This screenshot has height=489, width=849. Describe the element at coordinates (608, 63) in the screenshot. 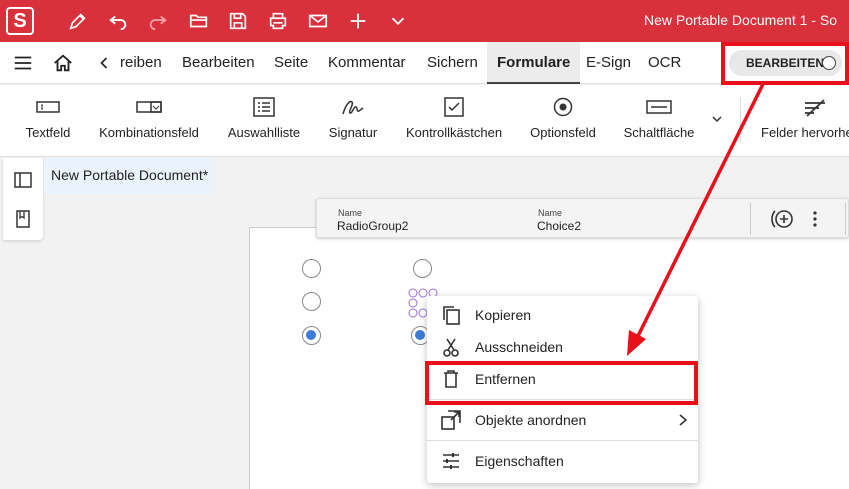

I see `tab-esign: E-Sign` at that location.